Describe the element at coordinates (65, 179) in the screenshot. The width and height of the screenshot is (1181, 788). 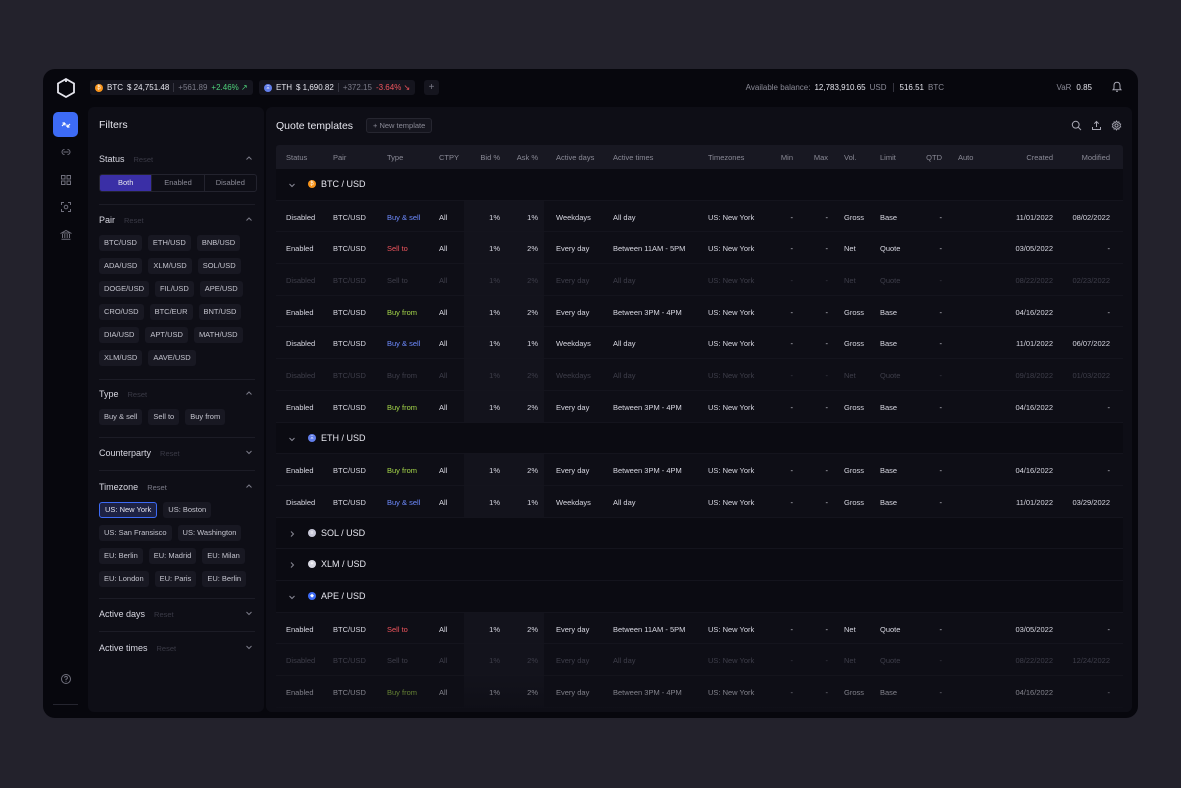
I see `rail-grid-button` at that location.